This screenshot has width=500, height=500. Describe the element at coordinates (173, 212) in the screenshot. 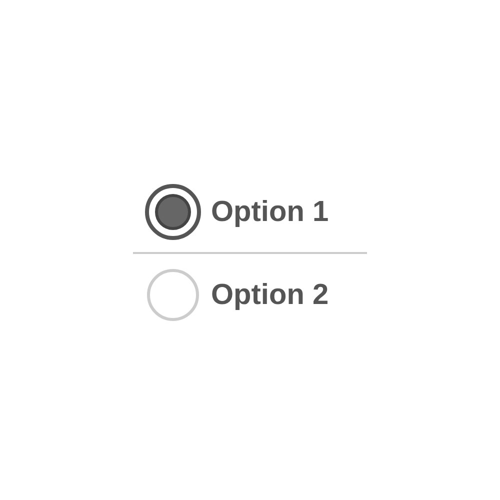

I see `radio-button` at that location.